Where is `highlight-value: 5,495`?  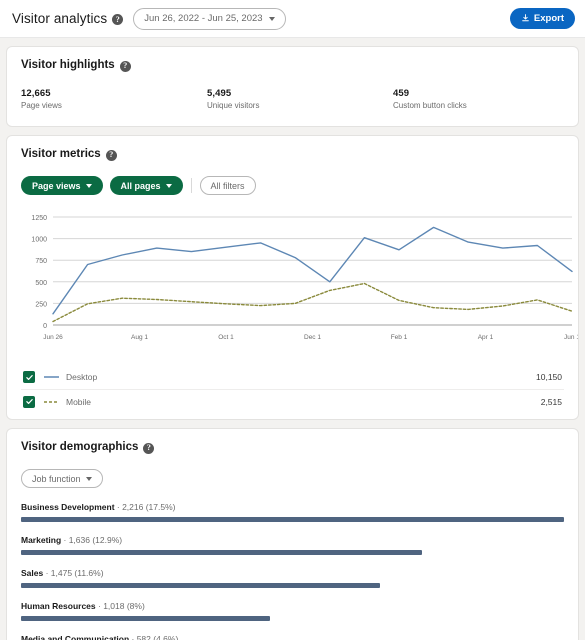 highlight-value: 5,495 is located at coordinates (219, 93).